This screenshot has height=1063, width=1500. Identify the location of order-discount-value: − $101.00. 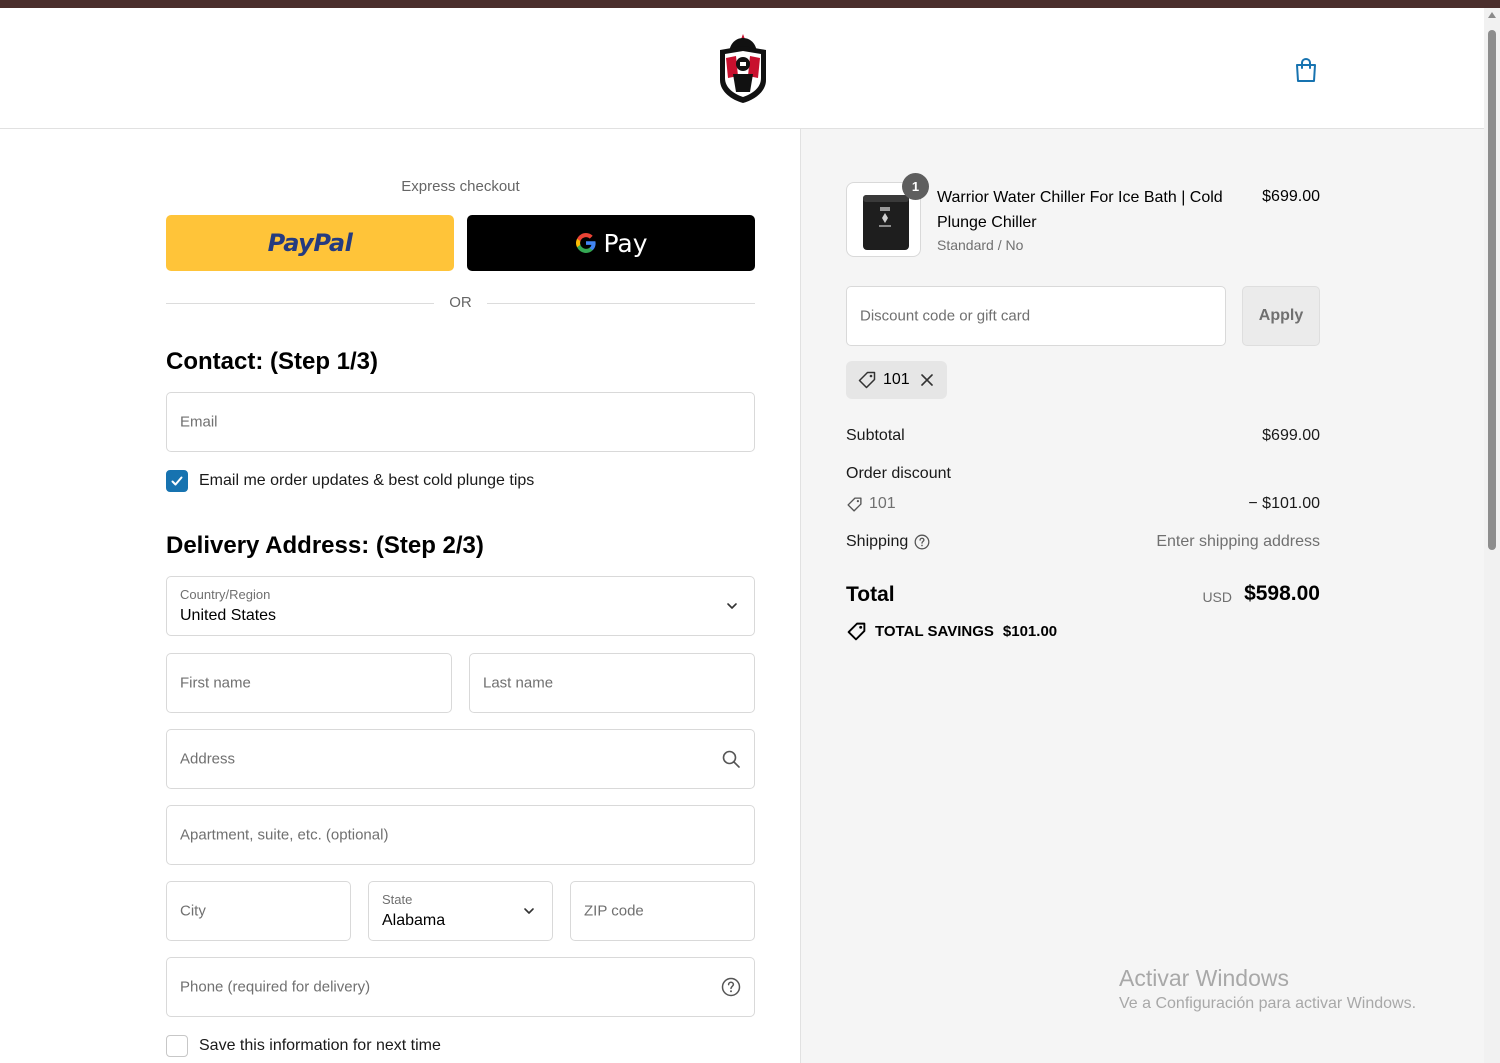
(1284, 503).